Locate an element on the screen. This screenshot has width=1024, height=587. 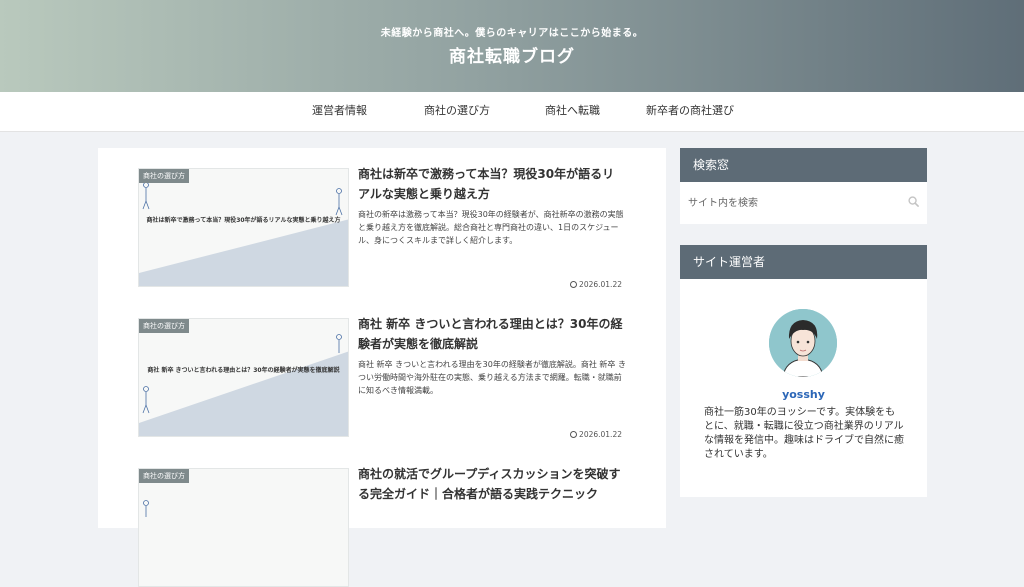
site-title: 商社転職ブログ is located at coordinates (512, 54).